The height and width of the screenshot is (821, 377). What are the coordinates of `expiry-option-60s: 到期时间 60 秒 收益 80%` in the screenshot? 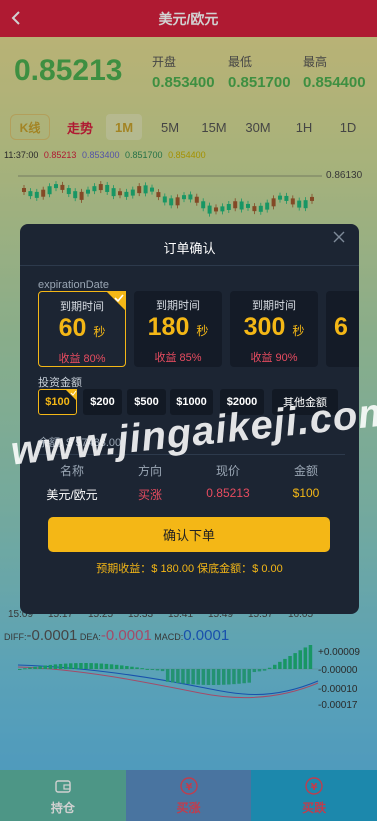 It's located at (82, 329).